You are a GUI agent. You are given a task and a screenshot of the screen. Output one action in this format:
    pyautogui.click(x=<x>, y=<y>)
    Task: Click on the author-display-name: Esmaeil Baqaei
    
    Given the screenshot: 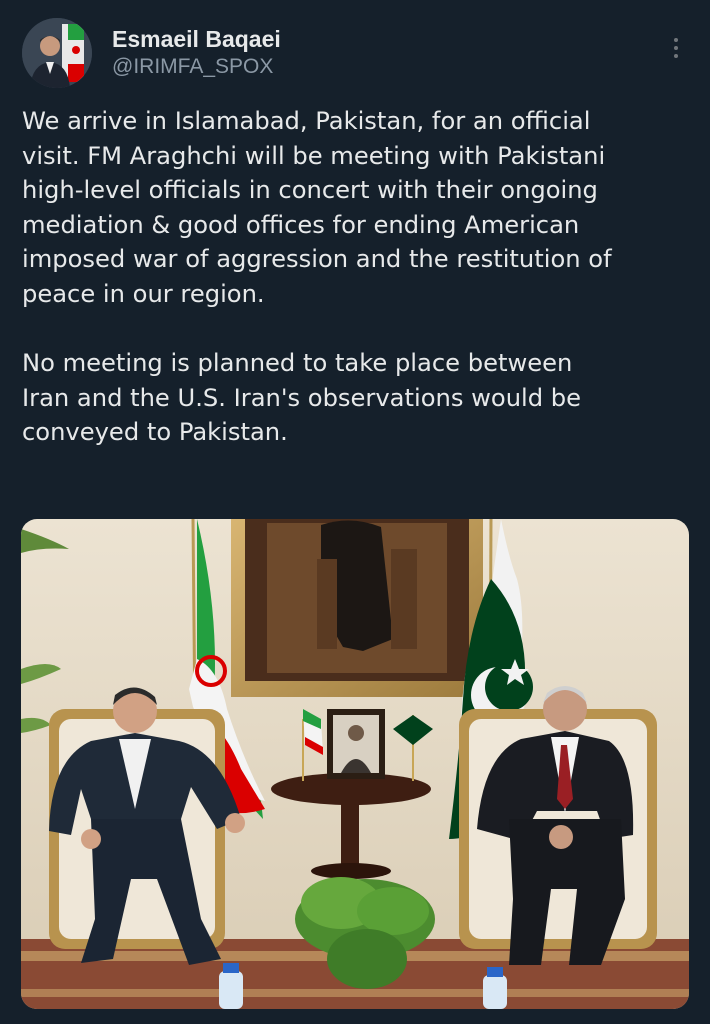 What is the action you would take?
    pyautogui.click(x=196, y=39)
    